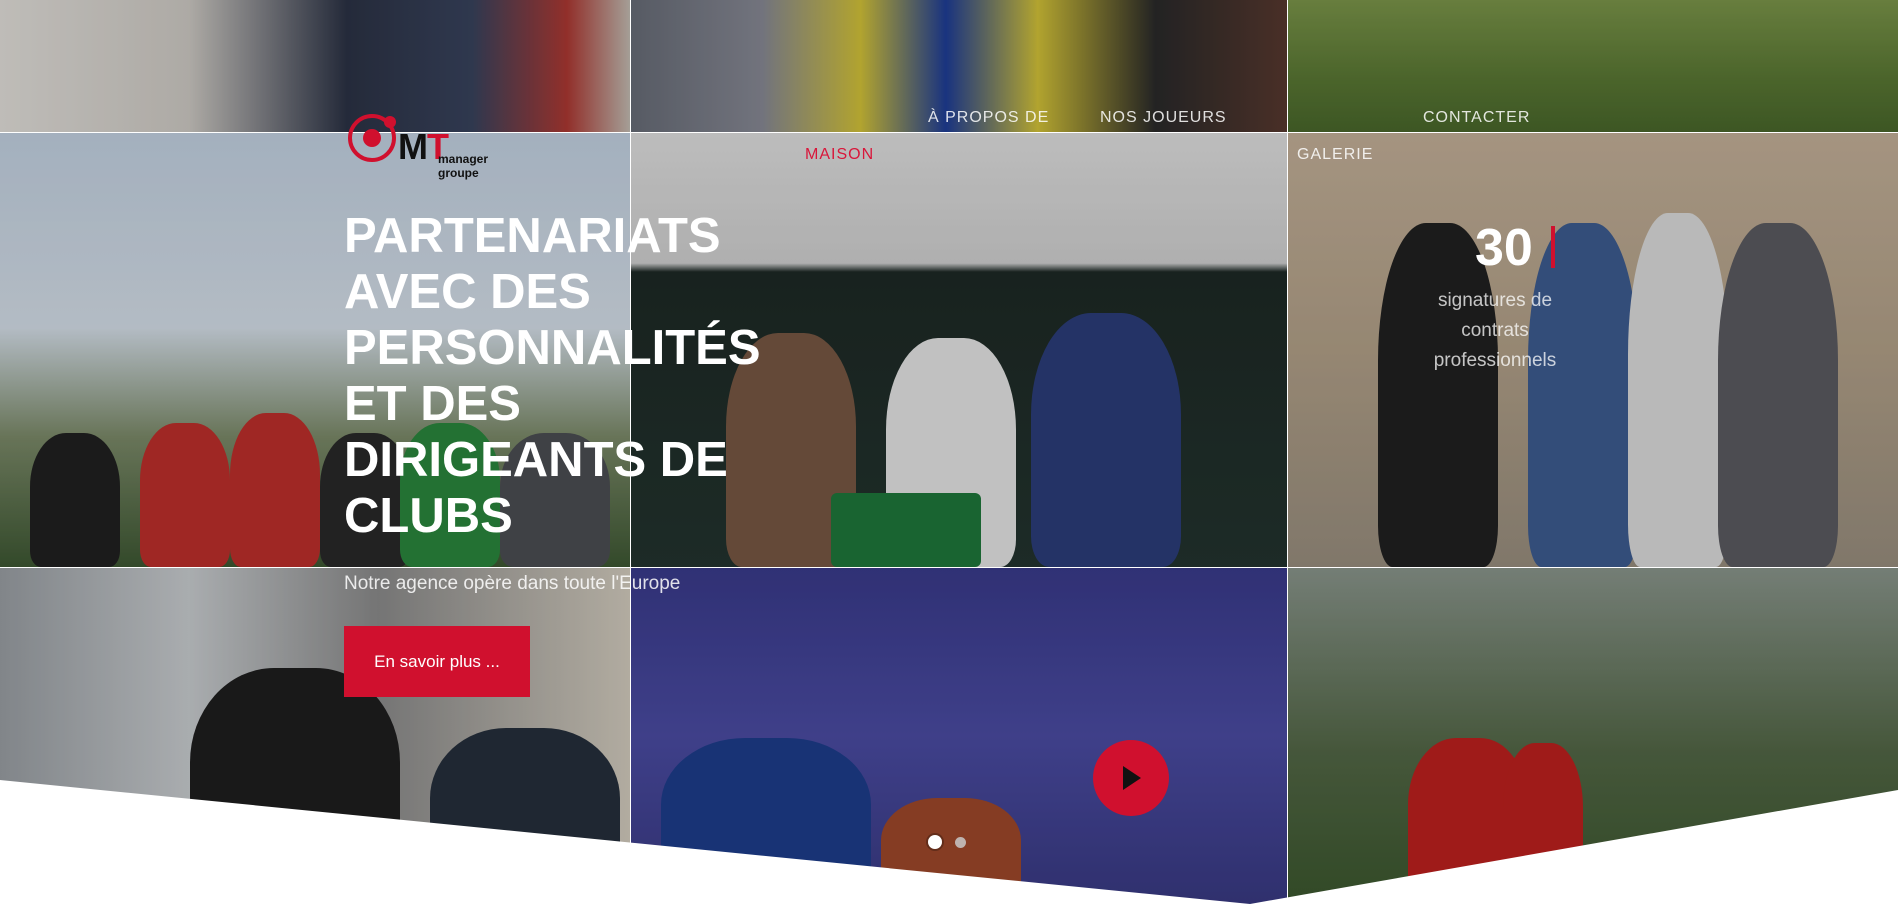 The image size is (1898, 904). What do you see at coordinates (1335, 155) in the screenshot?
I see `nav-link-gallery: GALERIE` at bounding box center [1335, 155].